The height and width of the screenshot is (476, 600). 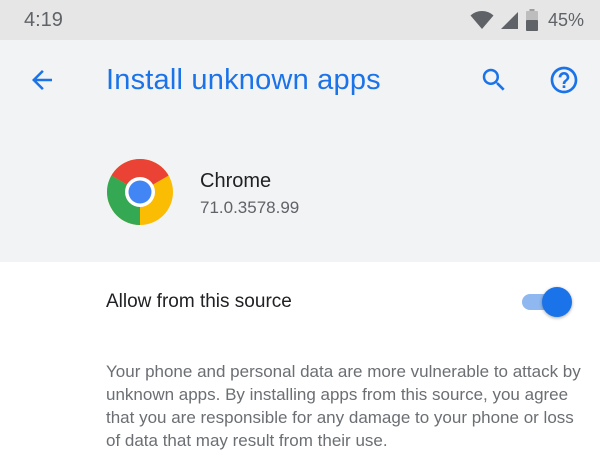 I want to click on chrome-icon, so click(x=140, y=192).